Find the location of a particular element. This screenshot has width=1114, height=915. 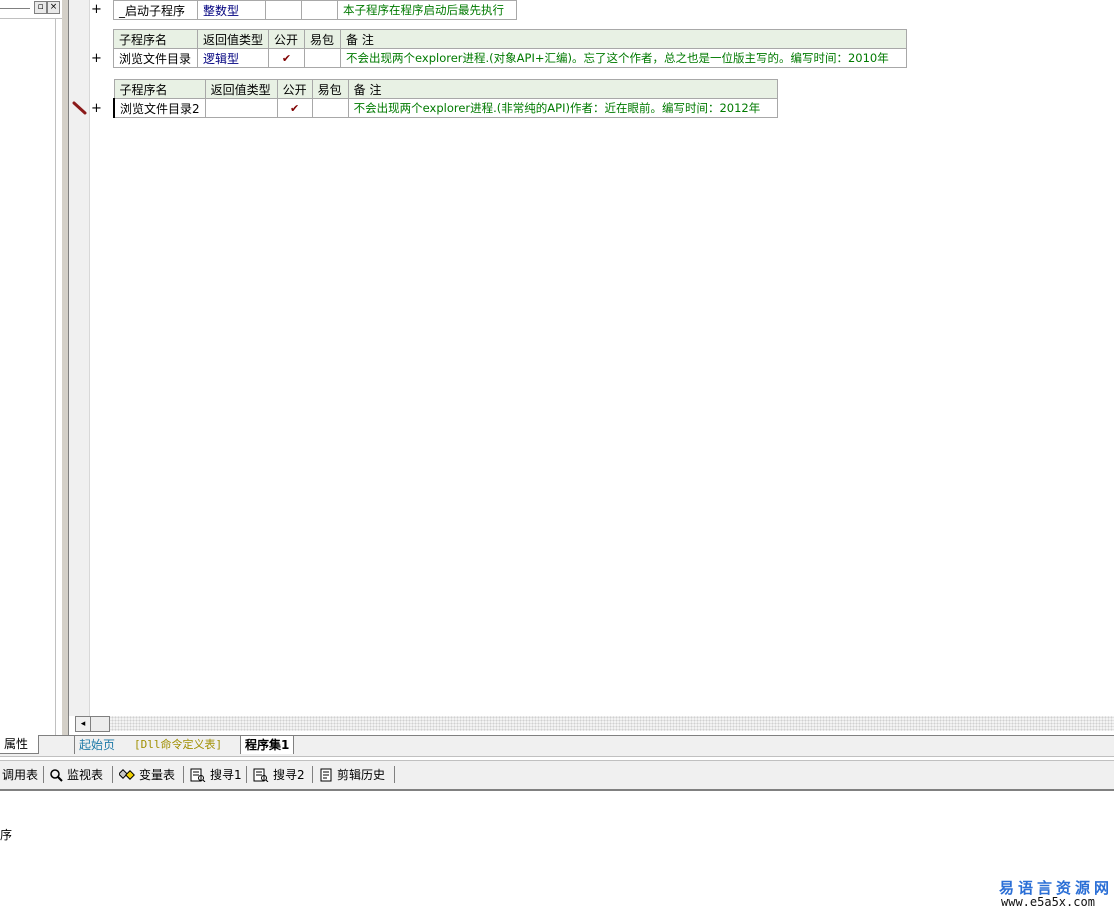

clip-history-label: 剪辑历史 is located at coordinates (361, 775).